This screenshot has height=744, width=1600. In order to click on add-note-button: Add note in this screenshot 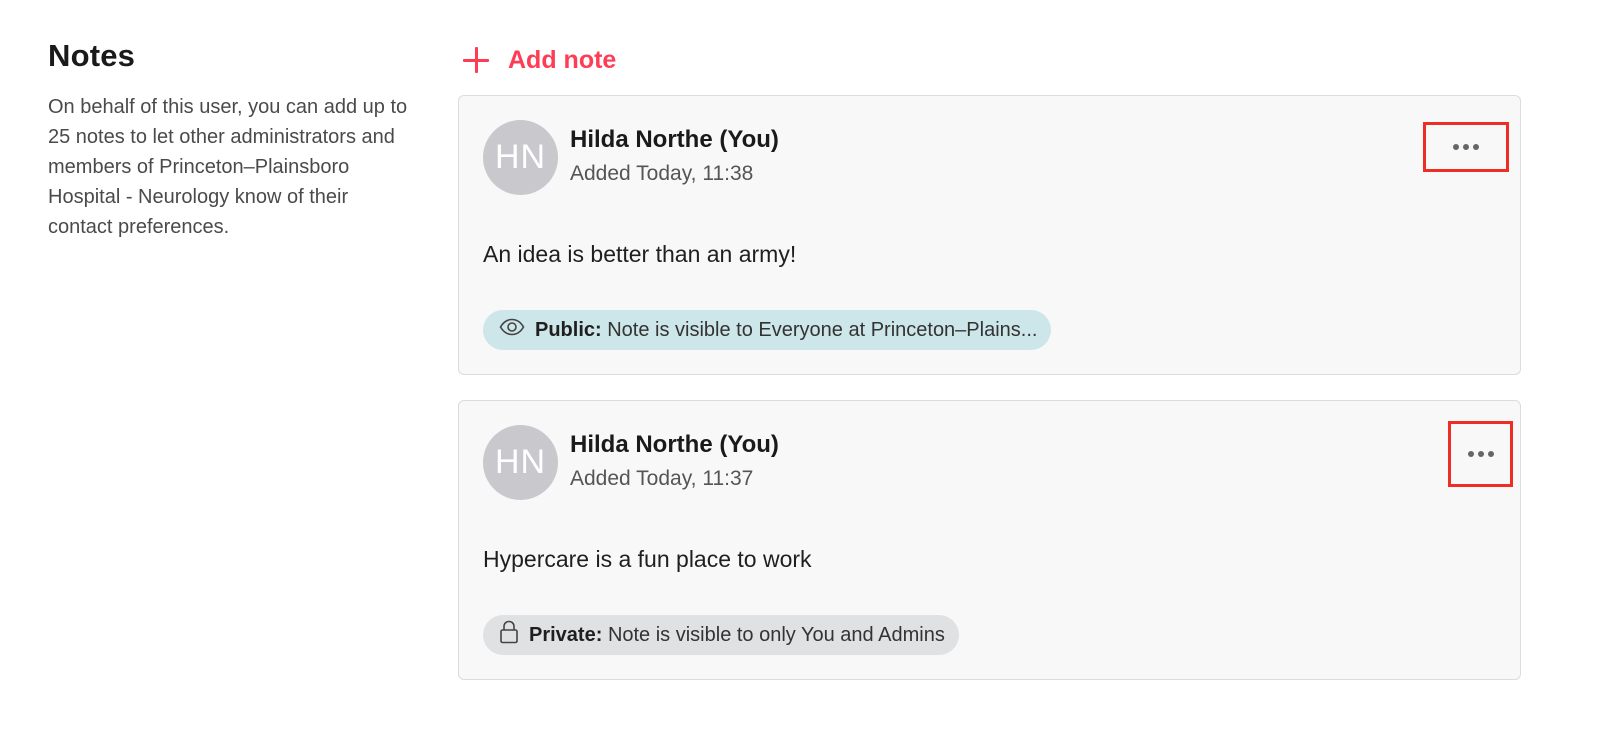, I will do `click(539, 60)`.